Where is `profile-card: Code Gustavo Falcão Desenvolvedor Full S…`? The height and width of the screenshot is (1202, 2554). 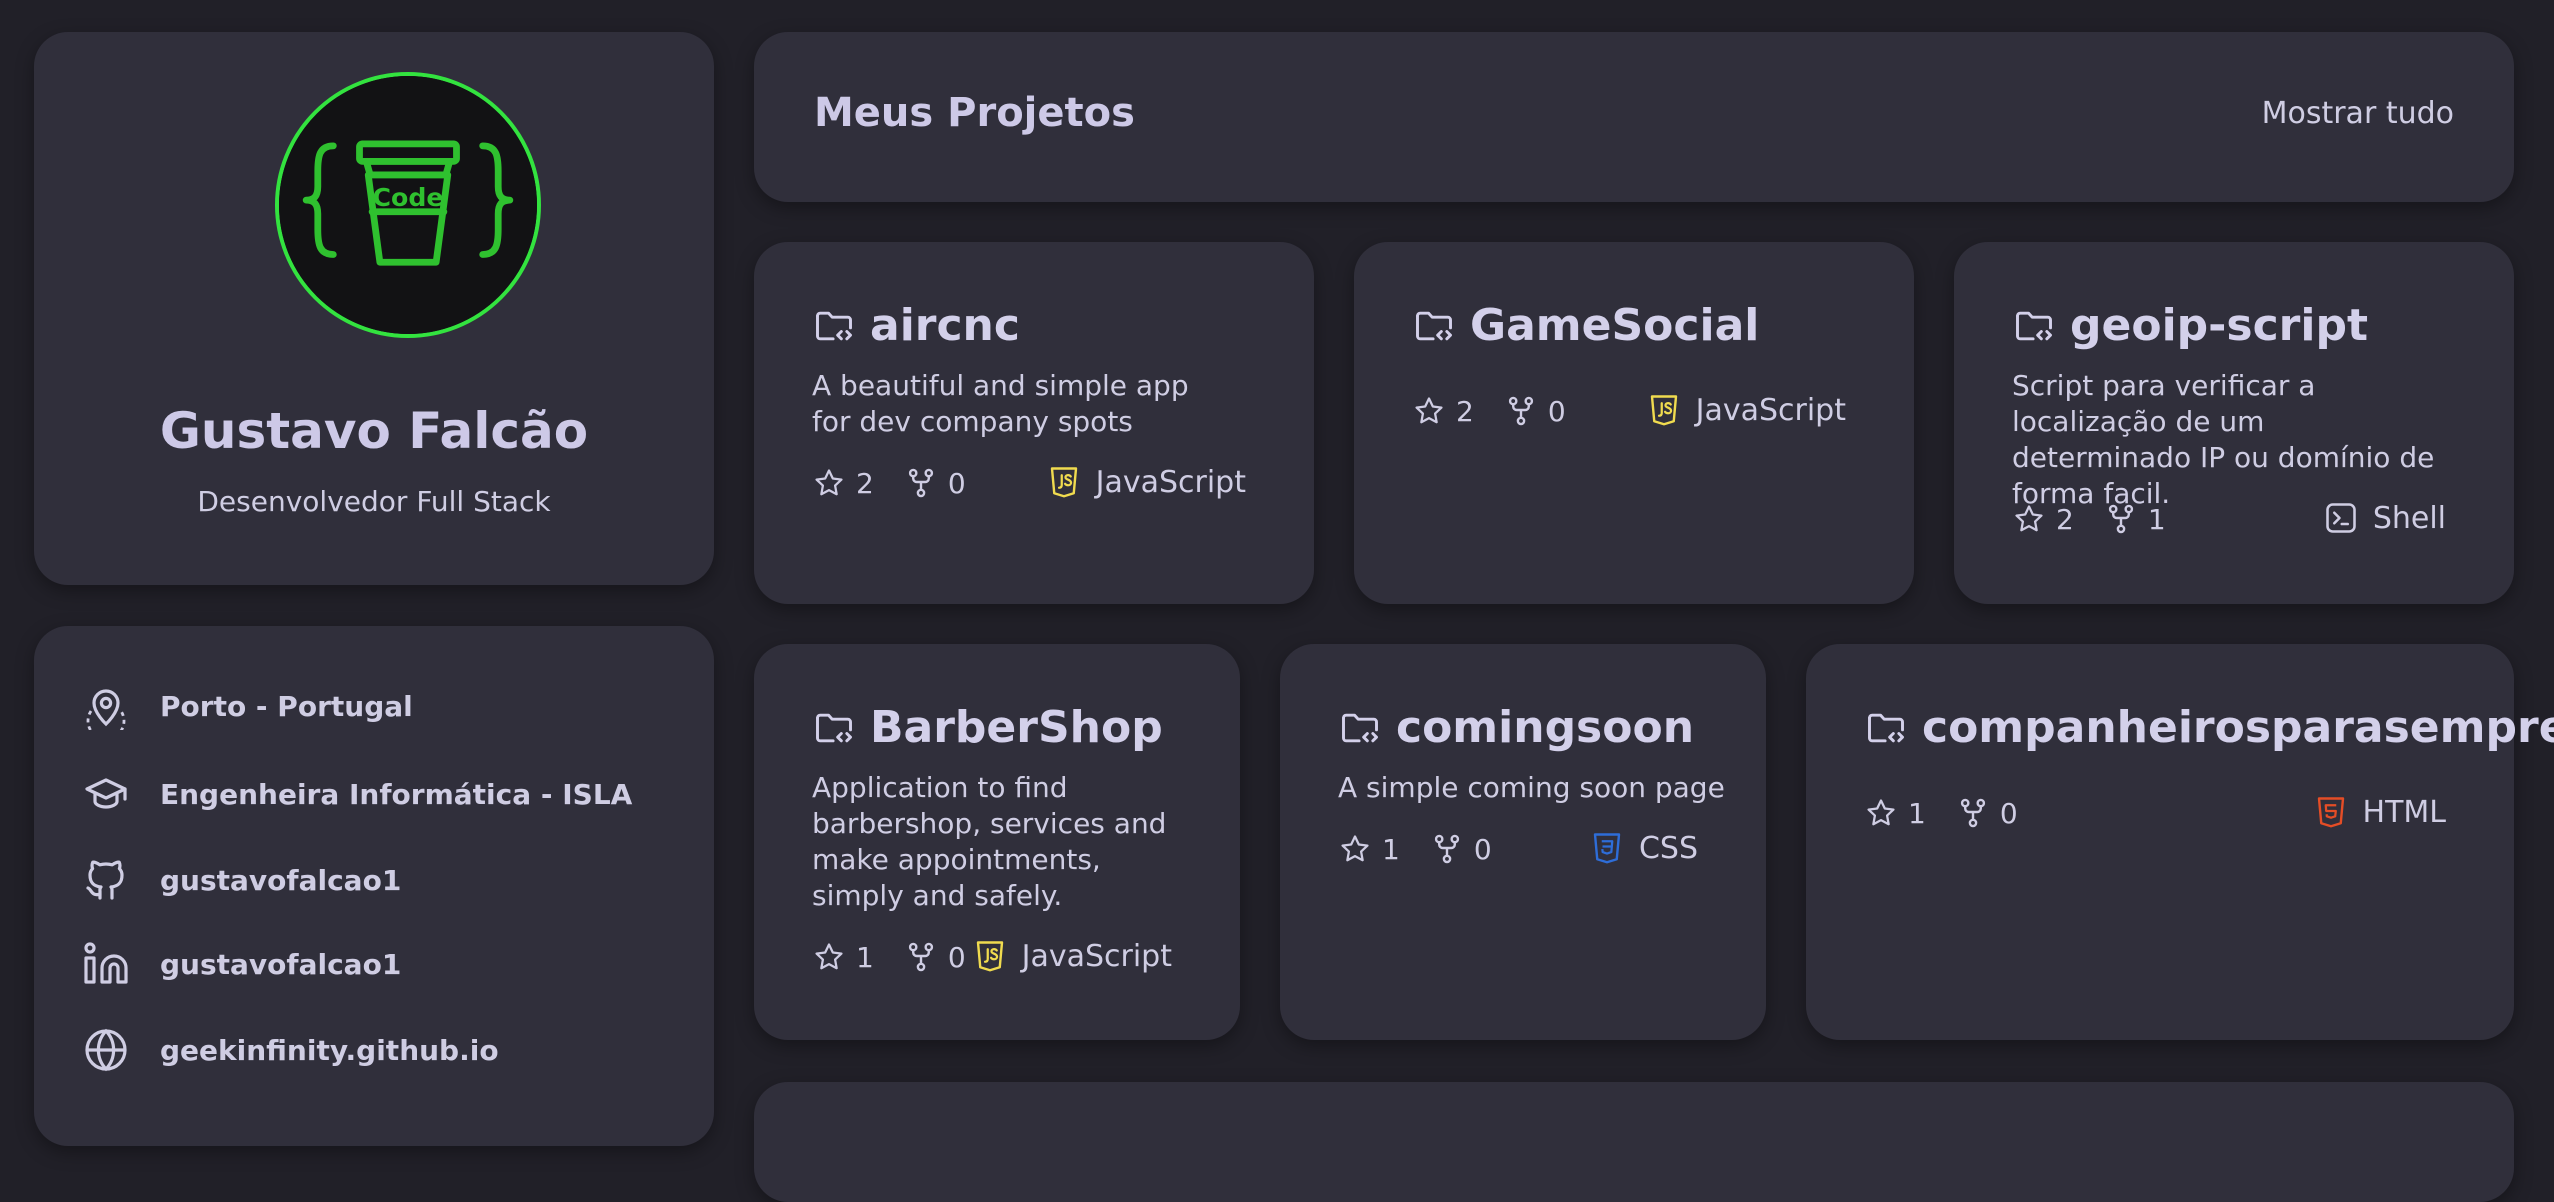 profile-card: Code Gustavo Falcão Desenvolvedor Full S… is located at coordinates (374, 308).